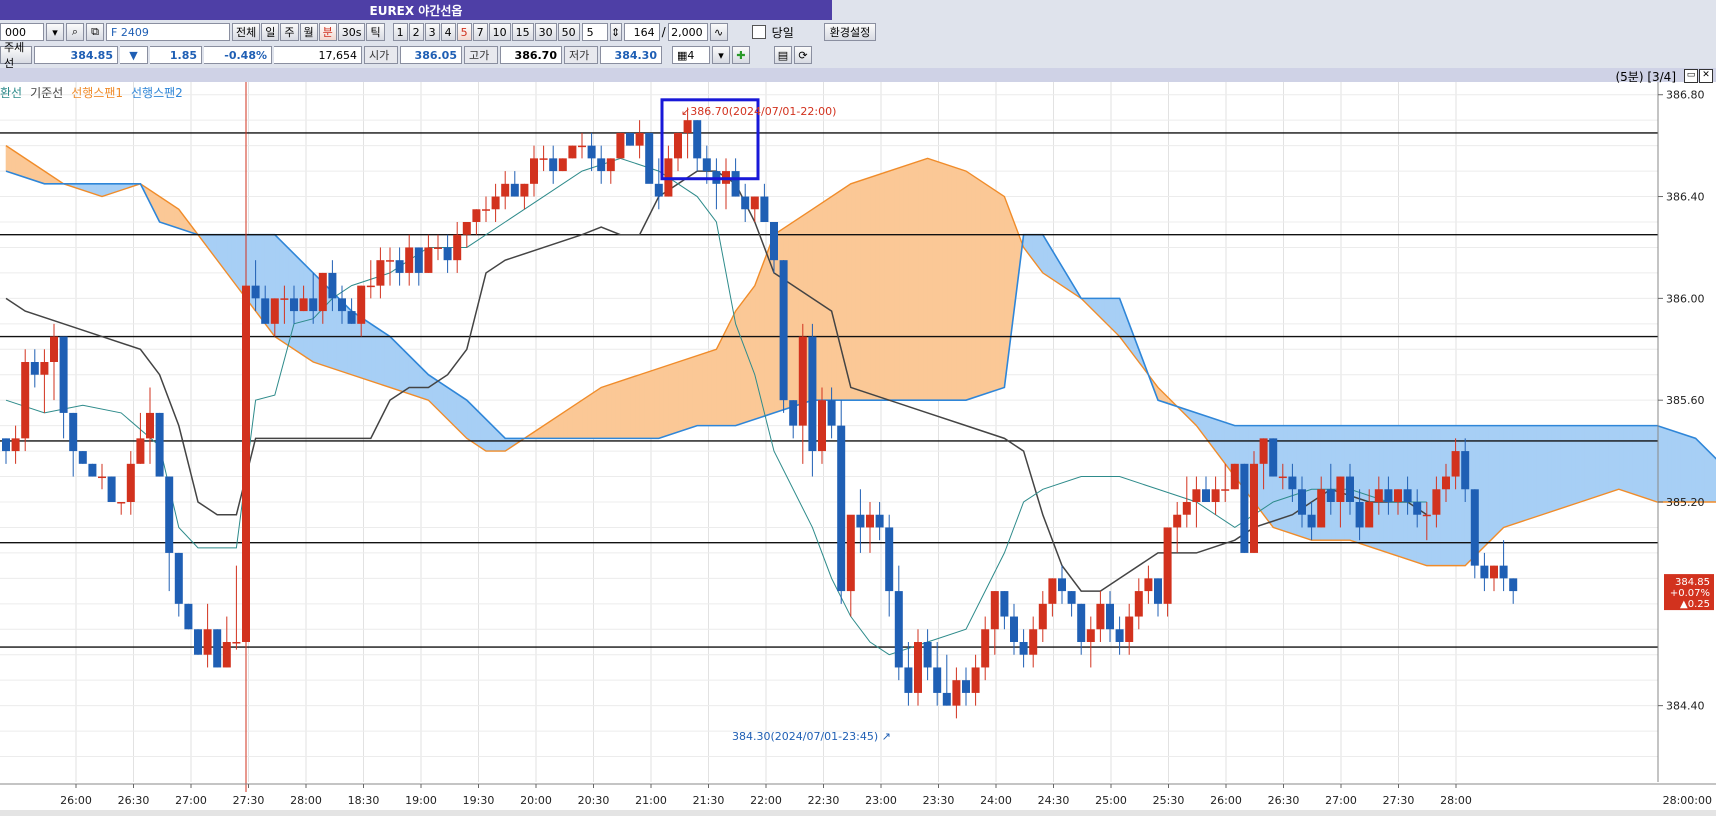 This screenshot has height=816, width=1716. I want to click on interval-button-3: 4, so click(448, 32).